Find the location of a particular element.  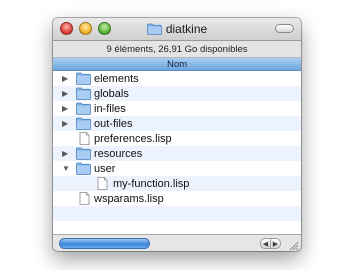

item-label: resources is located at coordinates (118, 153).